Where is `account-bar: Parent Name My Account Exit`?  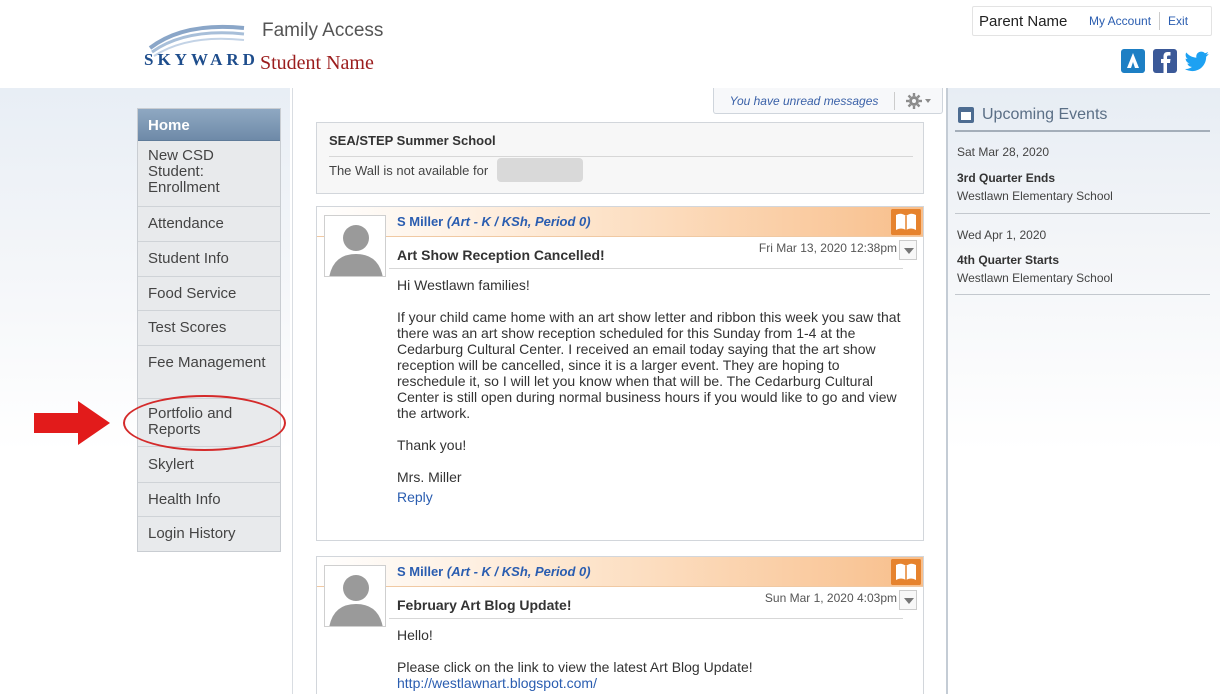 account-bar: Parent Name My Account Exit is located at coordinates (1092, 21).